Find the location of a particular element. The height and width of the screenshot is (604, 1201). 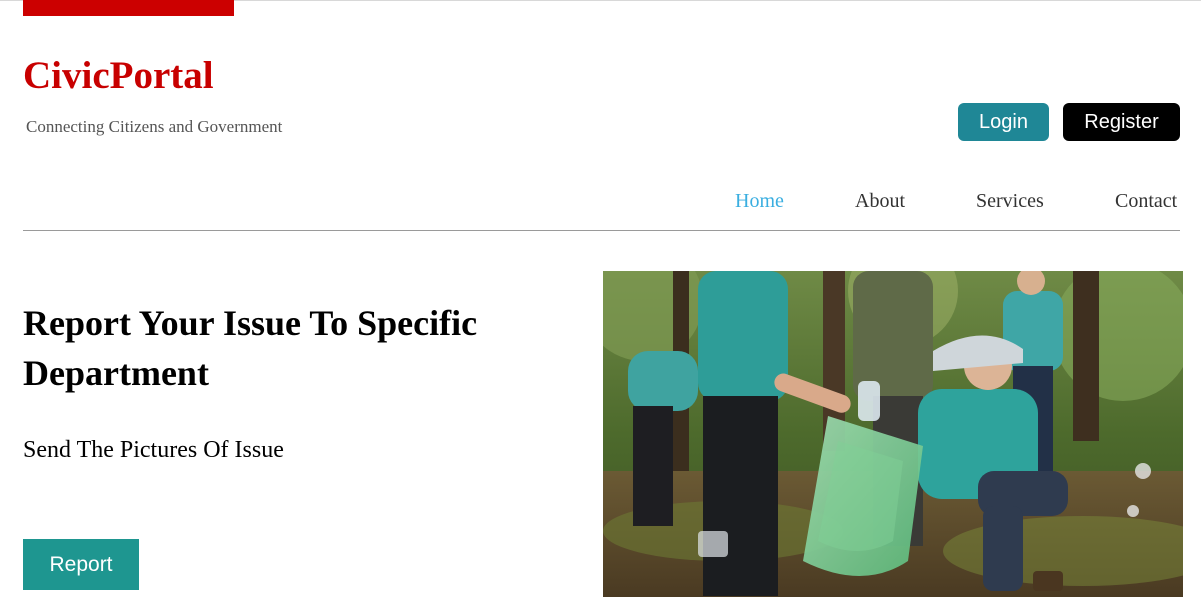

register-button: Register is located at coordinates (1121, 122).